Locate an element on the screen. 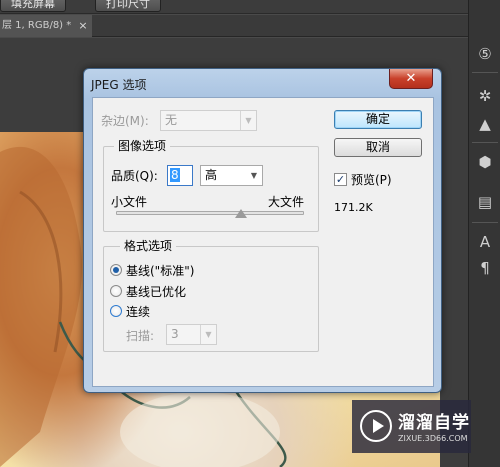 This screenshot has width=500, height=467. image-options-legend: 图像选项 is located at coordinates (142, 146).